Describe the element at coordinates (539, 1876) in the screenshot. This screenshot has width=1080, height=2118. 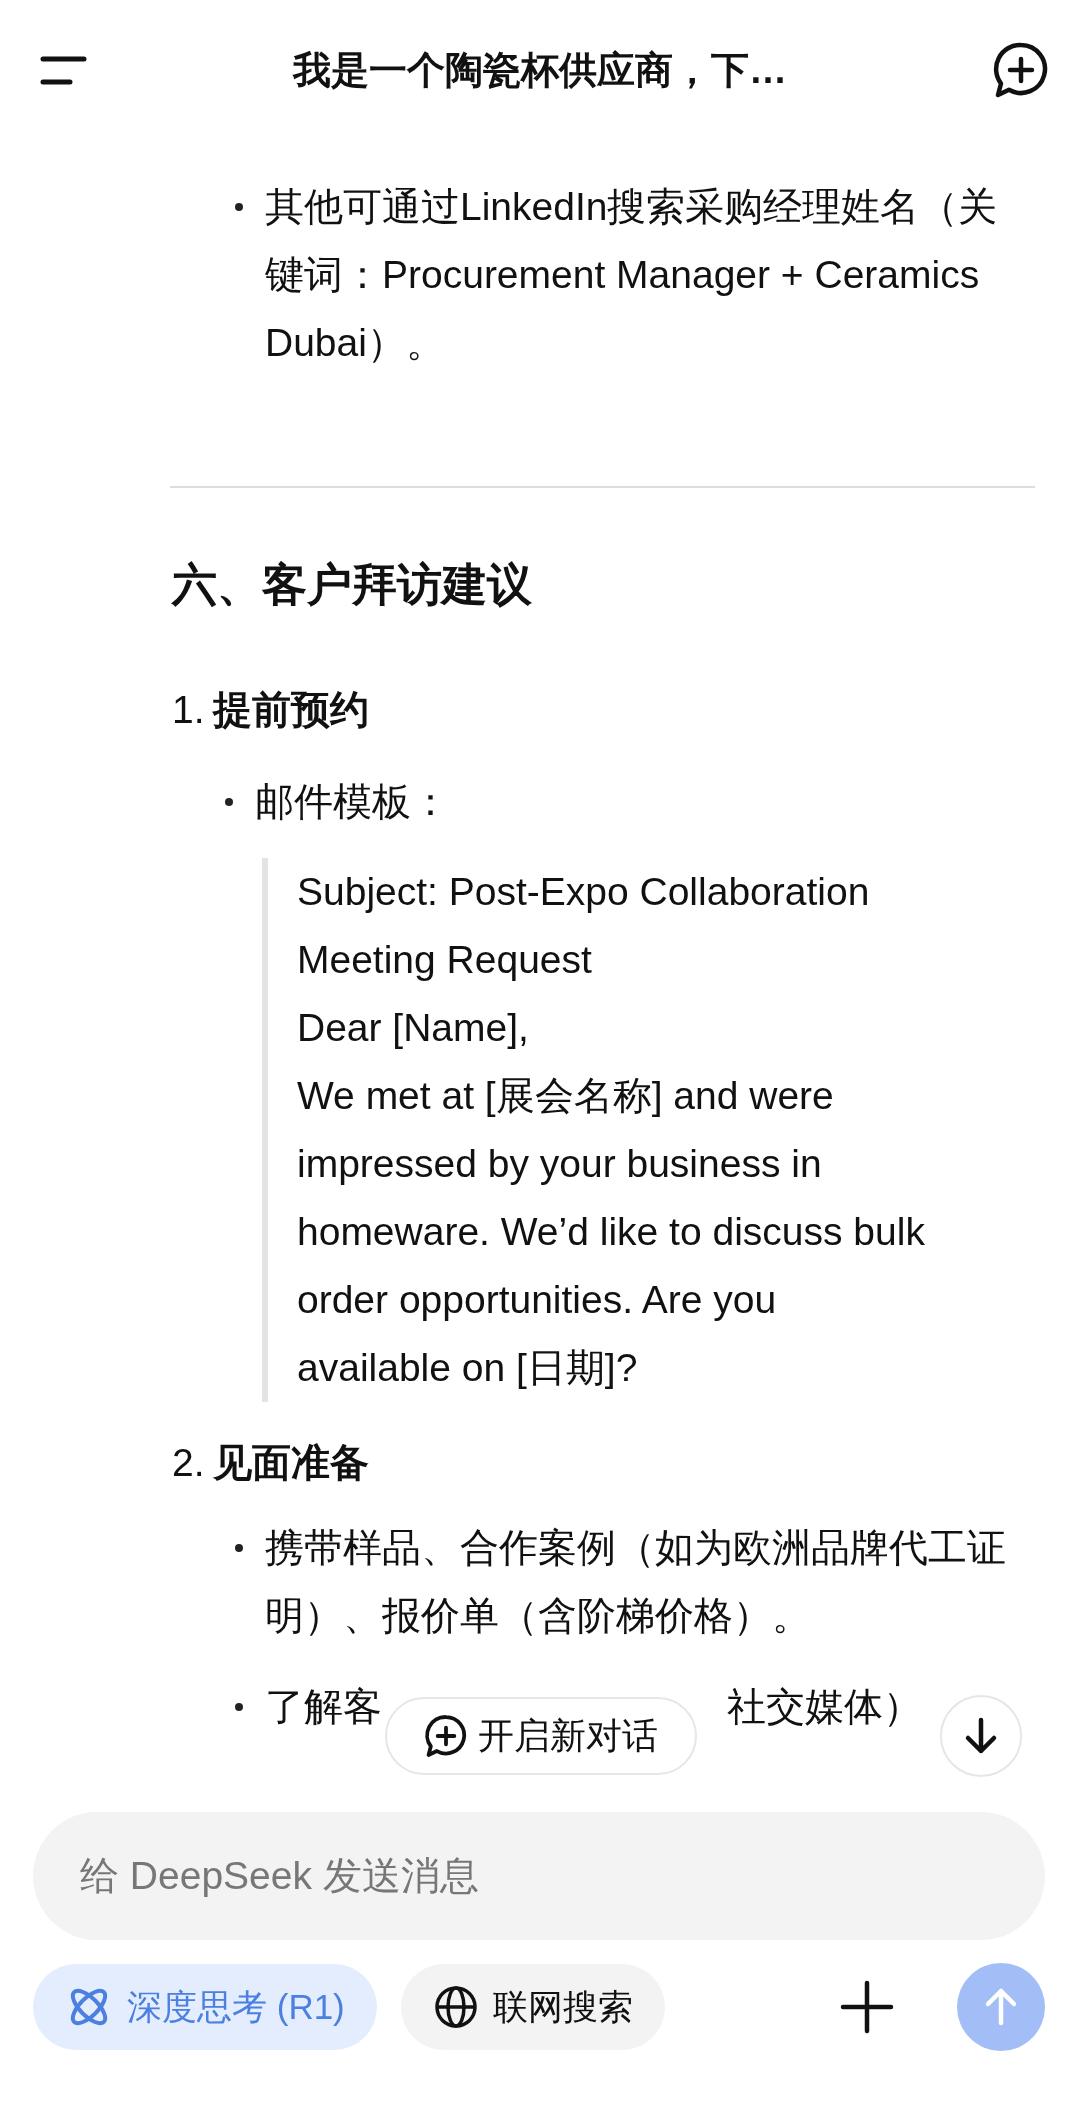
I see `message-input: 给 DeepSeek 发送消息` at that location.